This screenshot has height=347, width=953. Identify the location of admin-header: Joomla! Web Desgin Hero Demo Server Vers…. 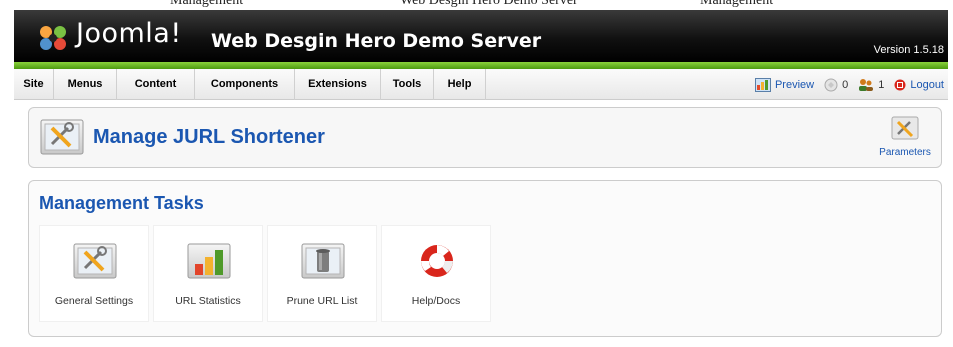
(481, 36).